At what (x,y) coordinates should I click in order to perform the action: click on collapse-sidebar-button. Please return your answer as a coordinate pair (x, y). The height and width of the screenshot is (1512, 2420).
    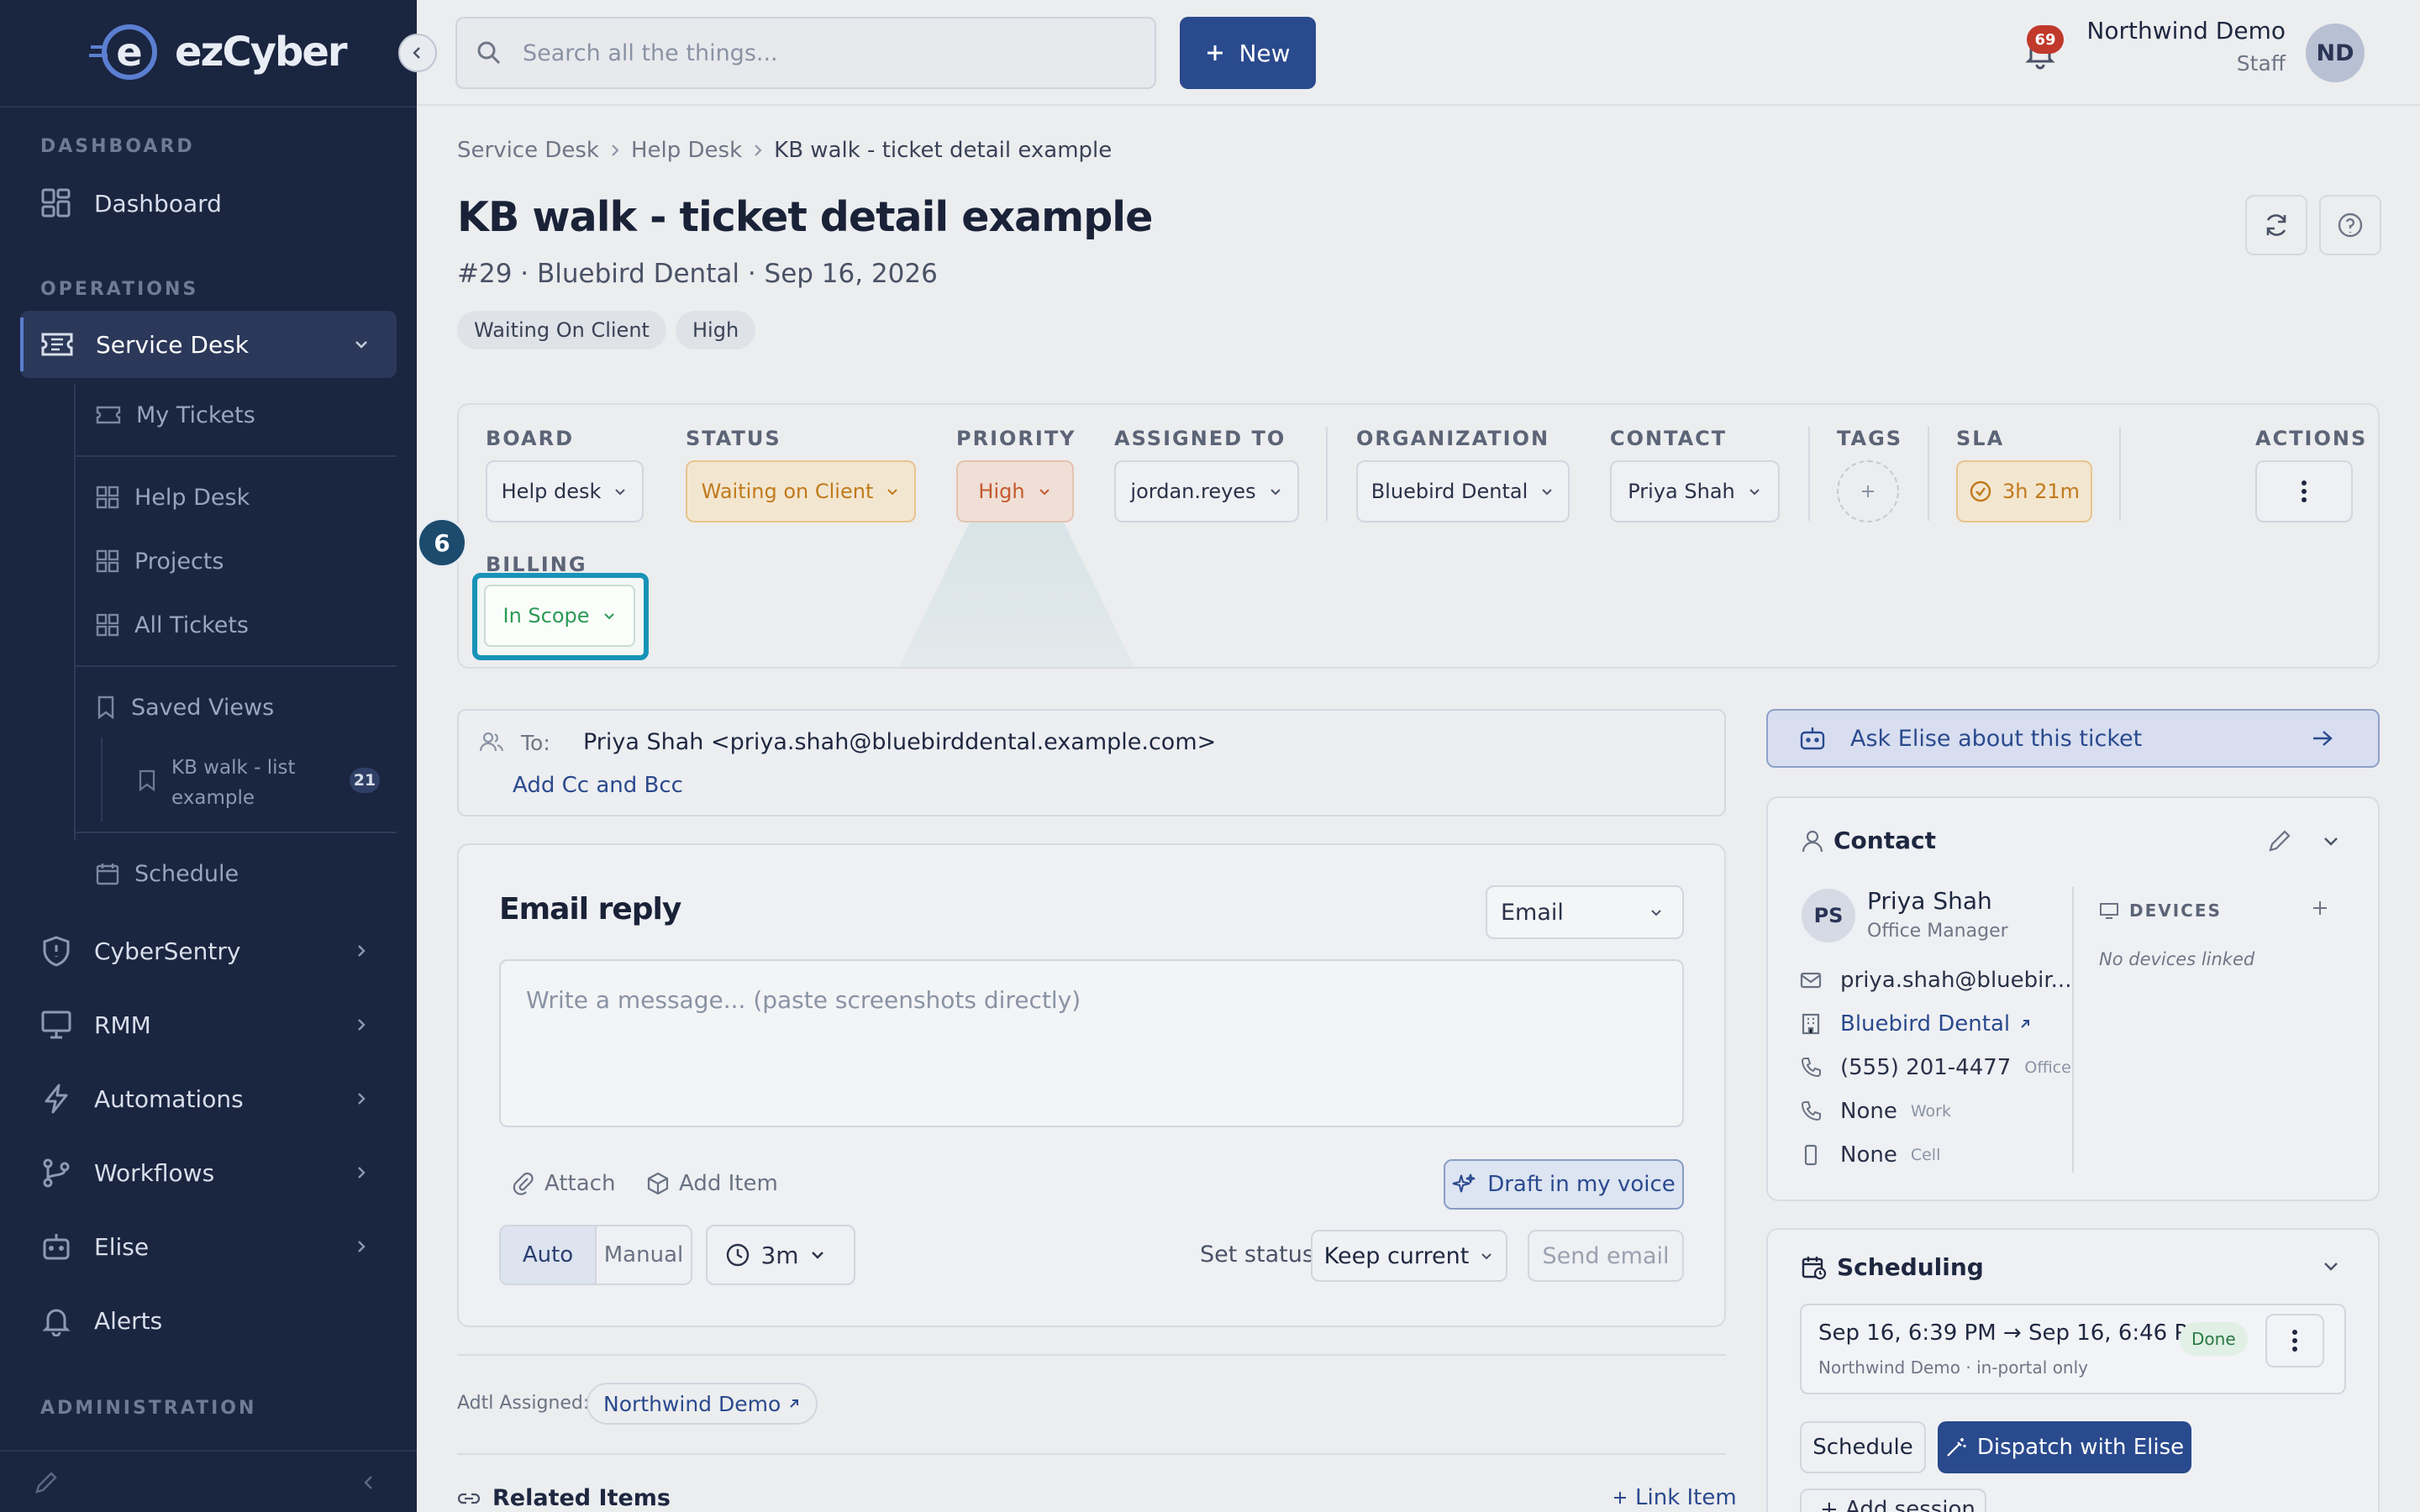
    Looking at the image, I should click on (417, 53).